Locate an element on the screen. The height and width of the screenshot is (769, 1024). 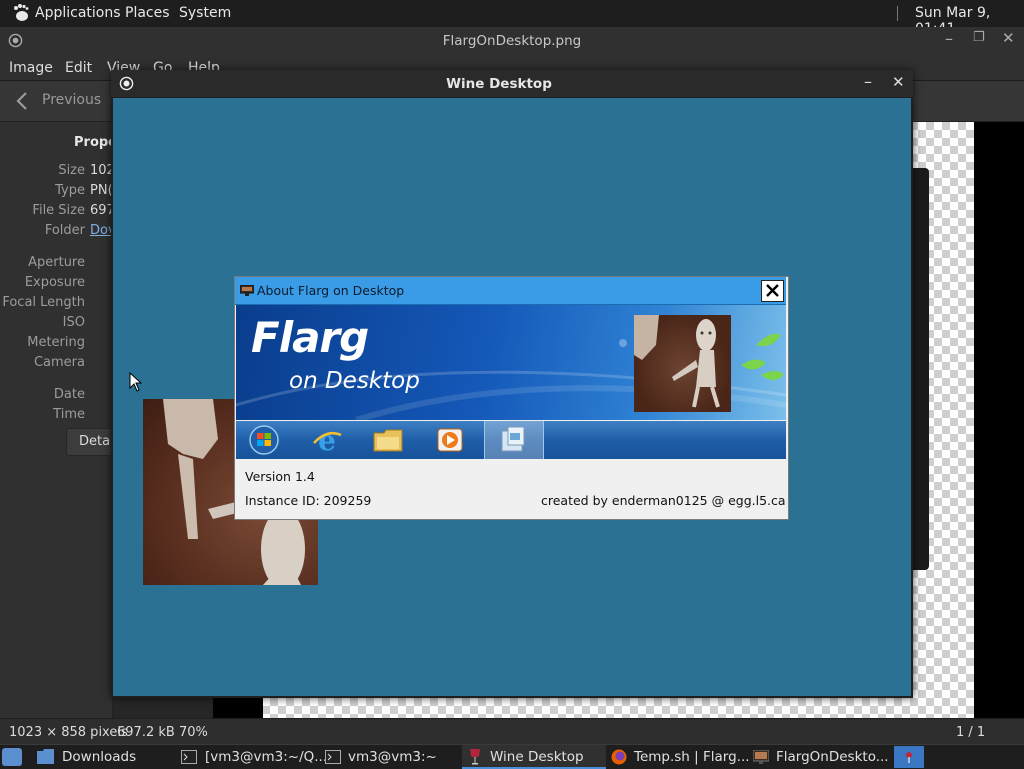
menu-image: Image is located at coordinates (31, 68).